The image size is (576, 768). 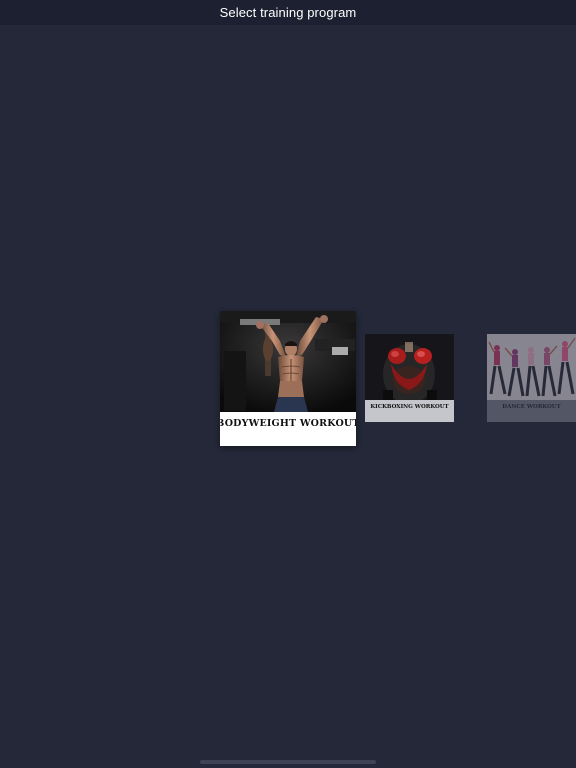 I want to click on program-card-dance: DANCE WORKOUT, so click(x=531, y=378).